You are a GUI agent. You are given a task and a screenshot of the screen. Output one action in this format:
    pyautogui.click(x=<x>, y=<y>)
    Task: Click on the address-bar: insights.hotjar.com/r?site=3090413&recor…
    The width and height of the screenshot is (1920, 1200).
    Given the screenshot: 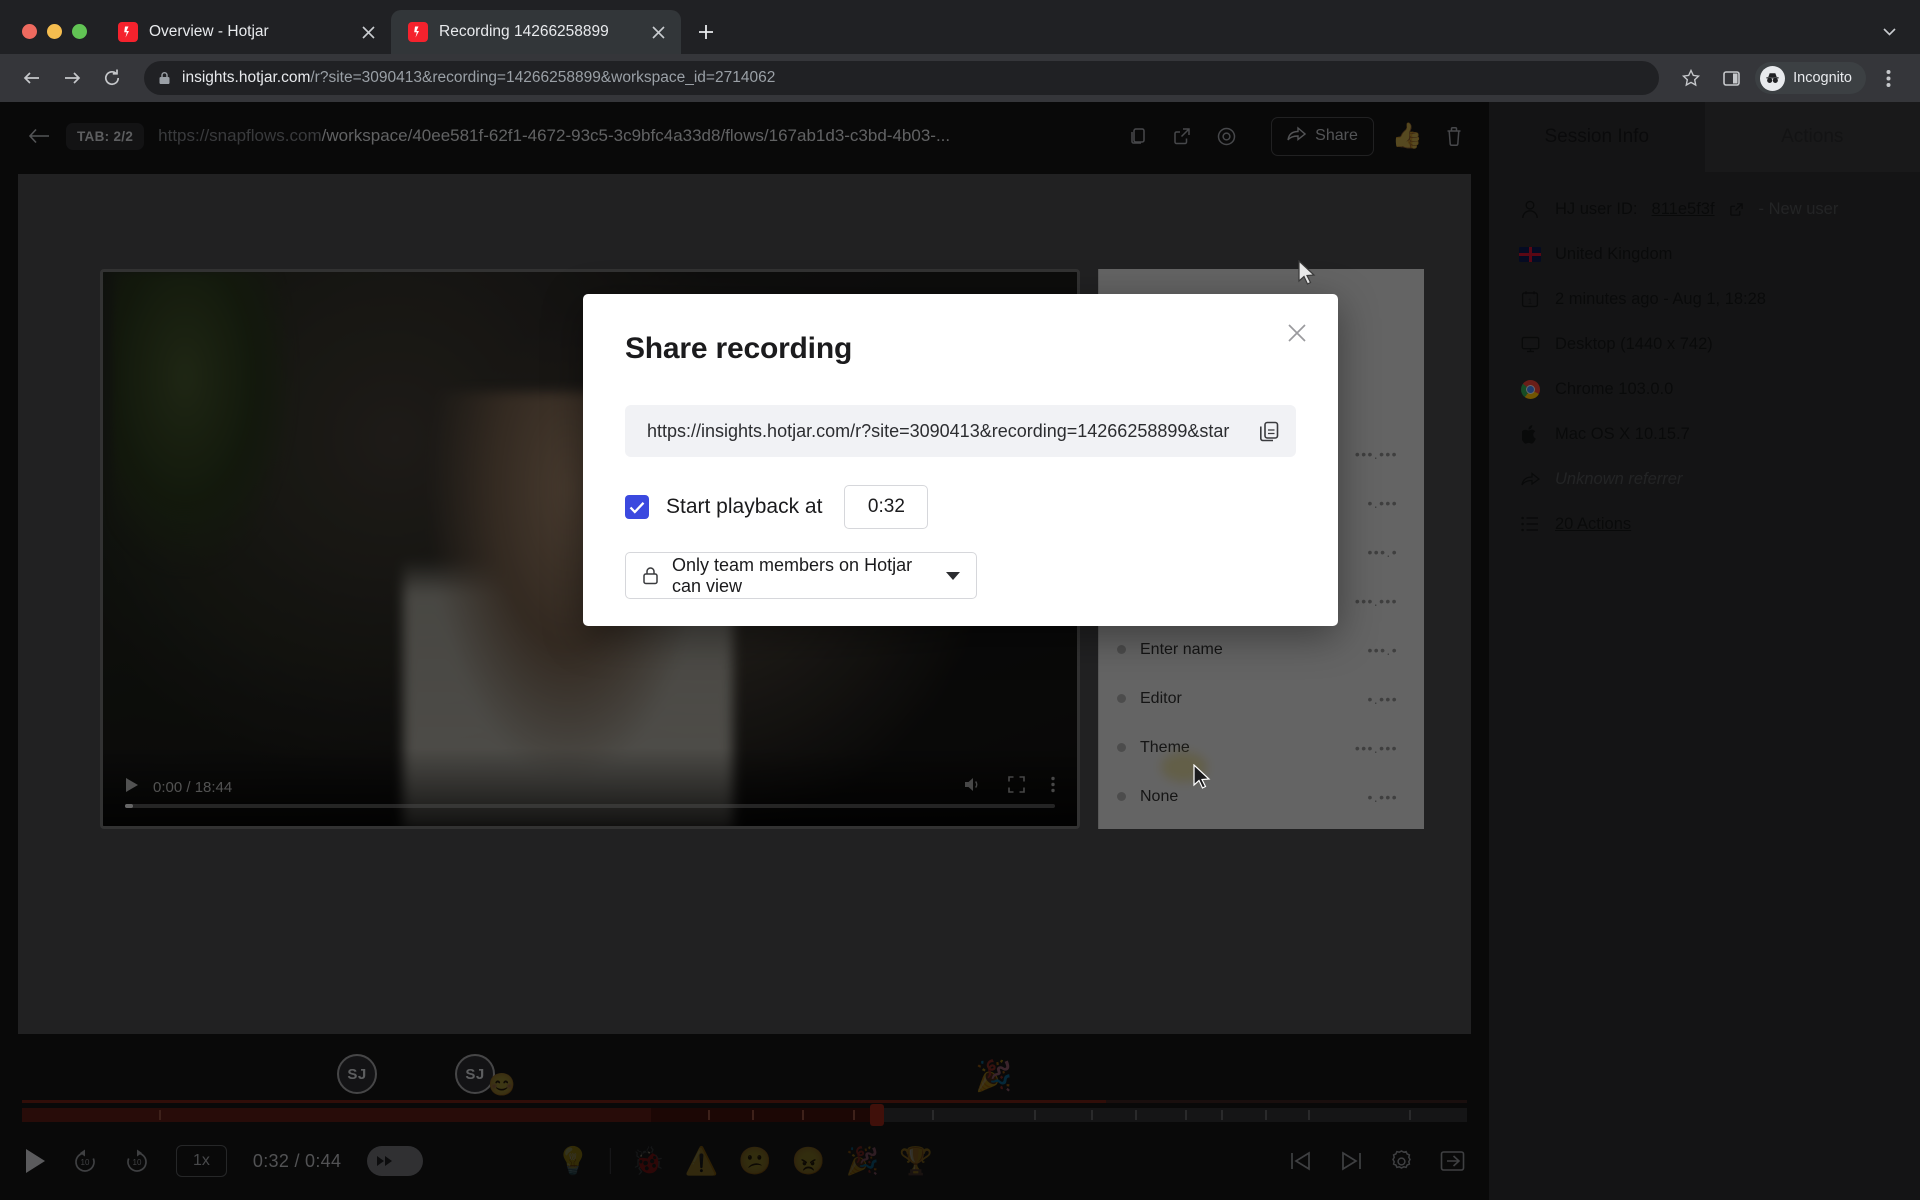 What is the action you would take?
    pyautogui.click(x=902, y=78)
    